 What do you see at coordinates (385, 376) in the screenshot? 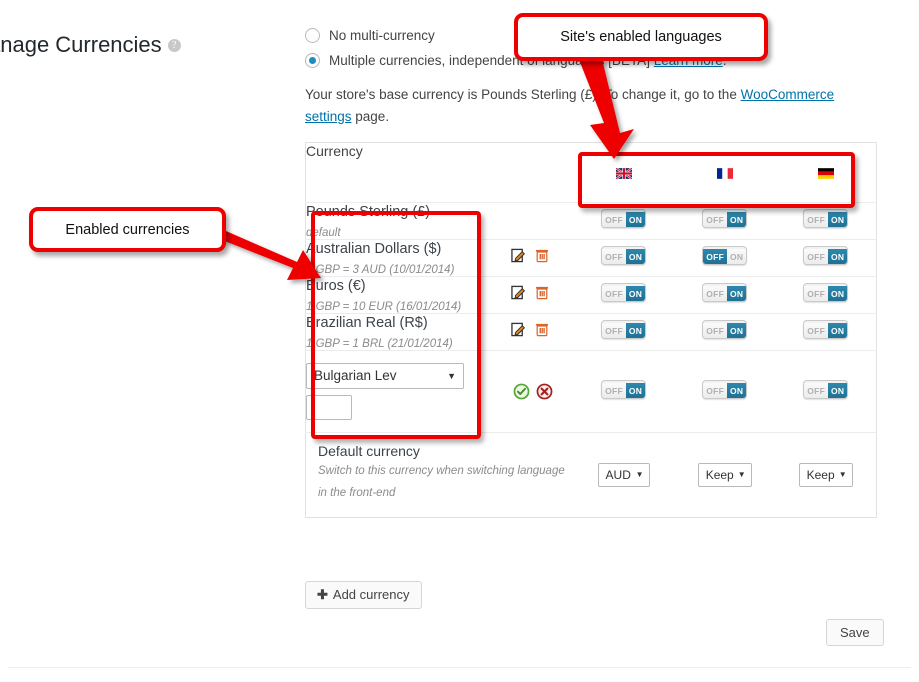
I see `new-currency-select: Bulgarian Lev ▼` at bounding box center [385, 376].